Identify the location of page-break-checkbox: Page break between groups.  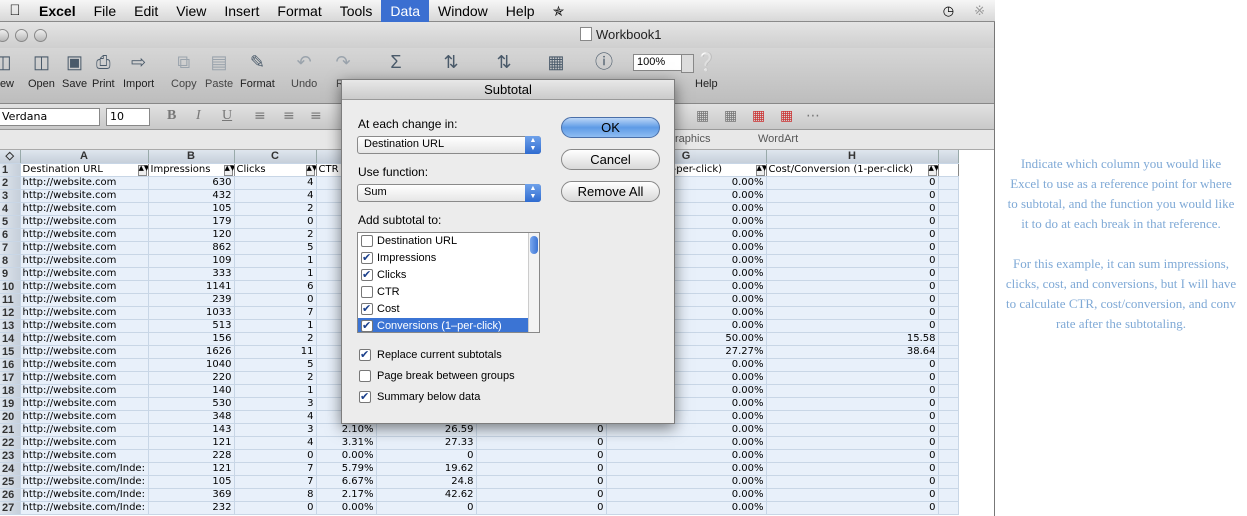
(437, 376).